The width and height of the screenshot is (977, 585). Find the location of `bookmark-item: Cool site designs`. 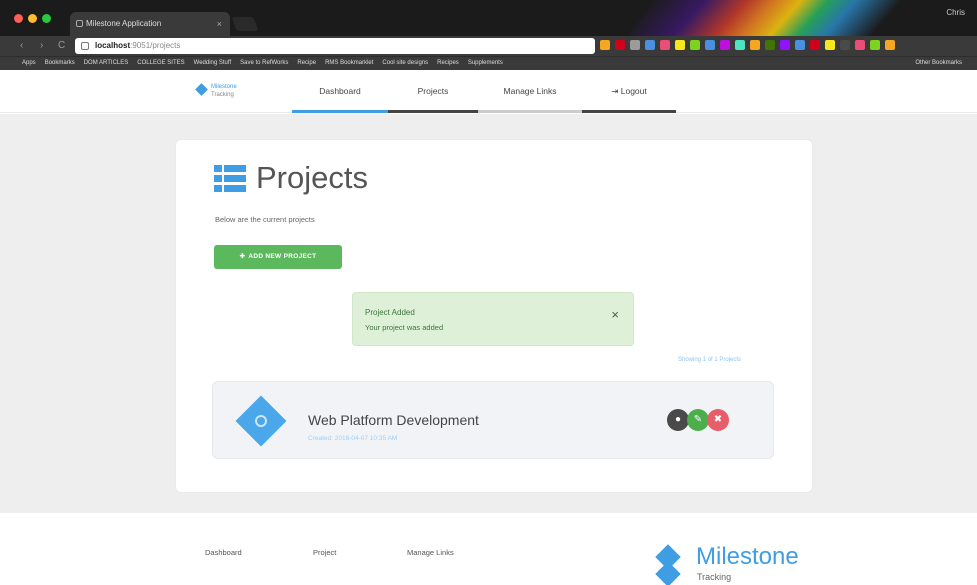

bookmark-item: Cool site designs is located at coordinates (405, 63).